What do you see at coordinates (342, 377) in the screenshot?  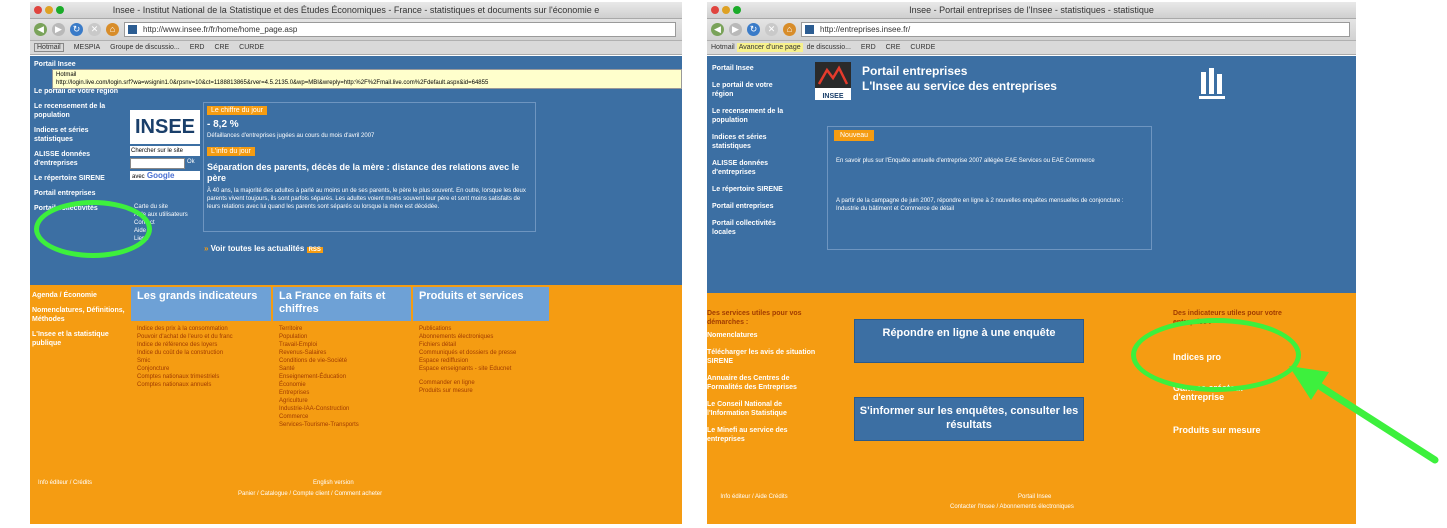 I see `column-item: Enseignement-Éducation` at bounding box center [342, 377].